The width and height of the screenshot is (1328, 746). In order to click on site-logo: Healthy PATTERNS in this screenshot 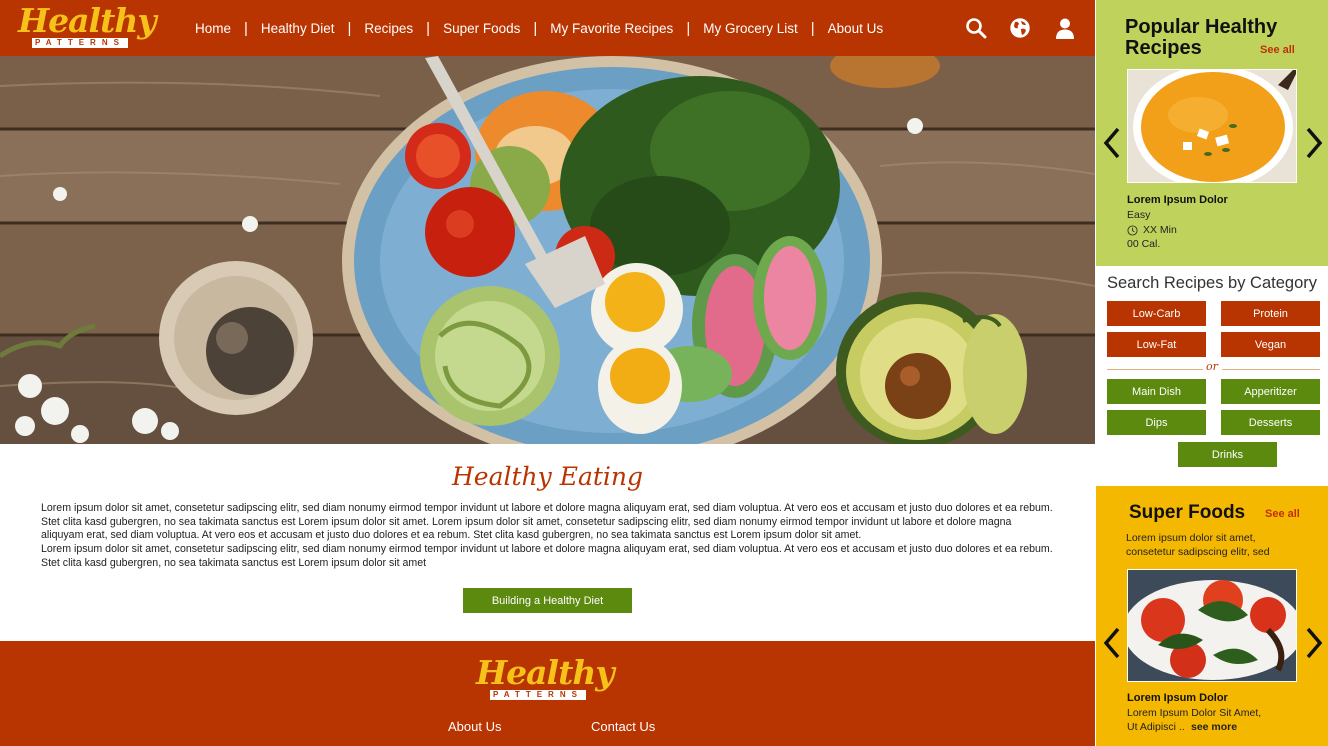, I will do `click(89, 27)`.